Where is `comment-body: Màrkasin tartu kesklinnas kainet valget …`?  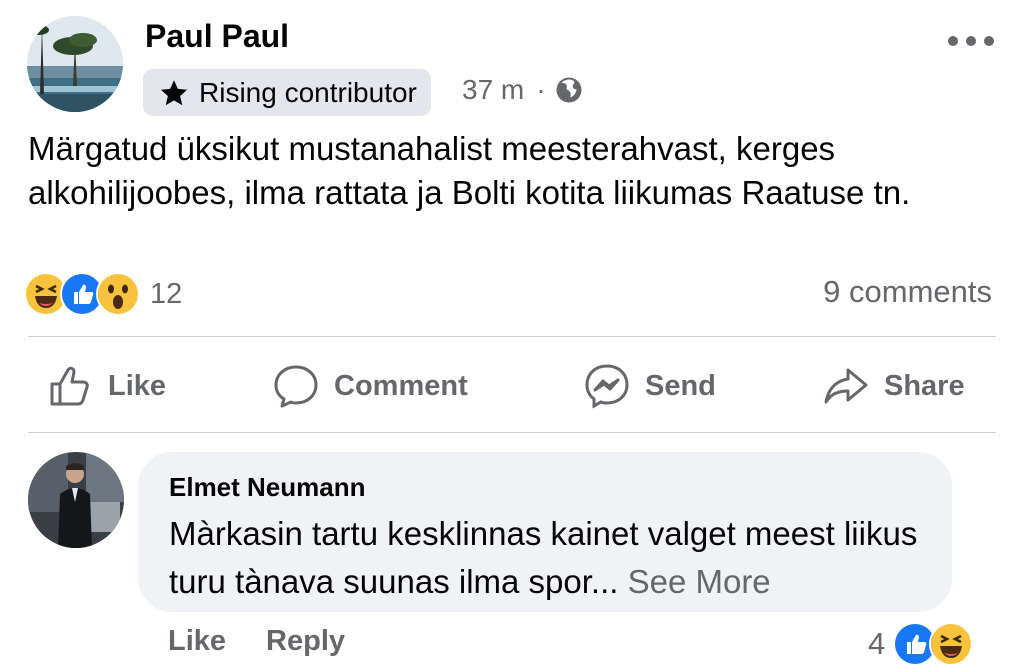 comment-body: Màrkasin tartu kesklinnas kainet valget … is located at coordinates (543, 557).